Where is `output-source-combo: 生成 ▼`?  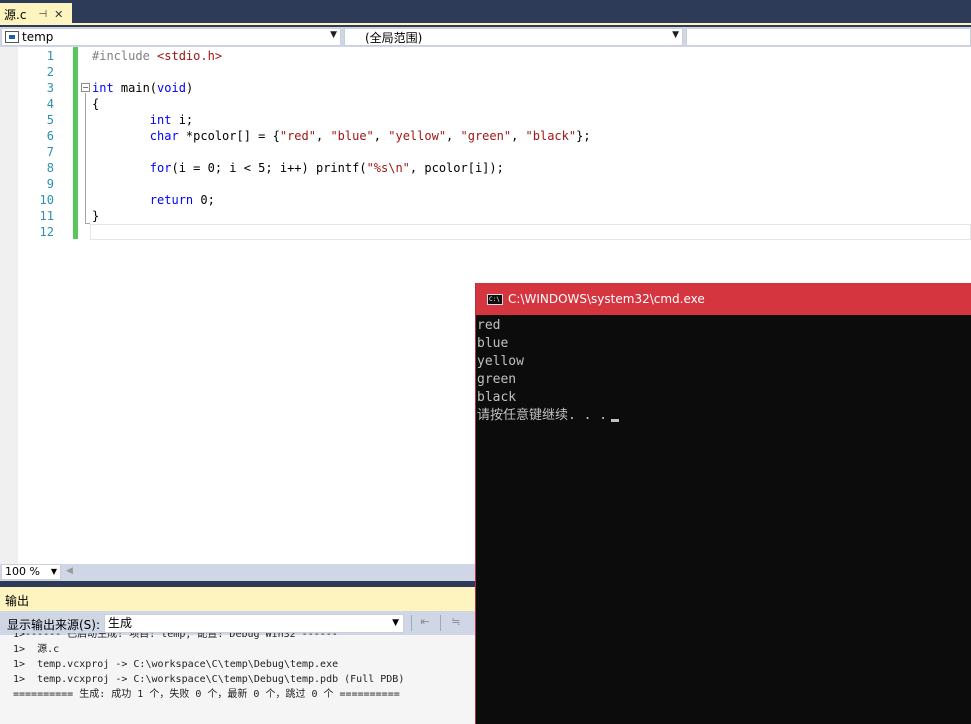 output-source-combo: 生成 ▼ is located at coordinates (254, 623).